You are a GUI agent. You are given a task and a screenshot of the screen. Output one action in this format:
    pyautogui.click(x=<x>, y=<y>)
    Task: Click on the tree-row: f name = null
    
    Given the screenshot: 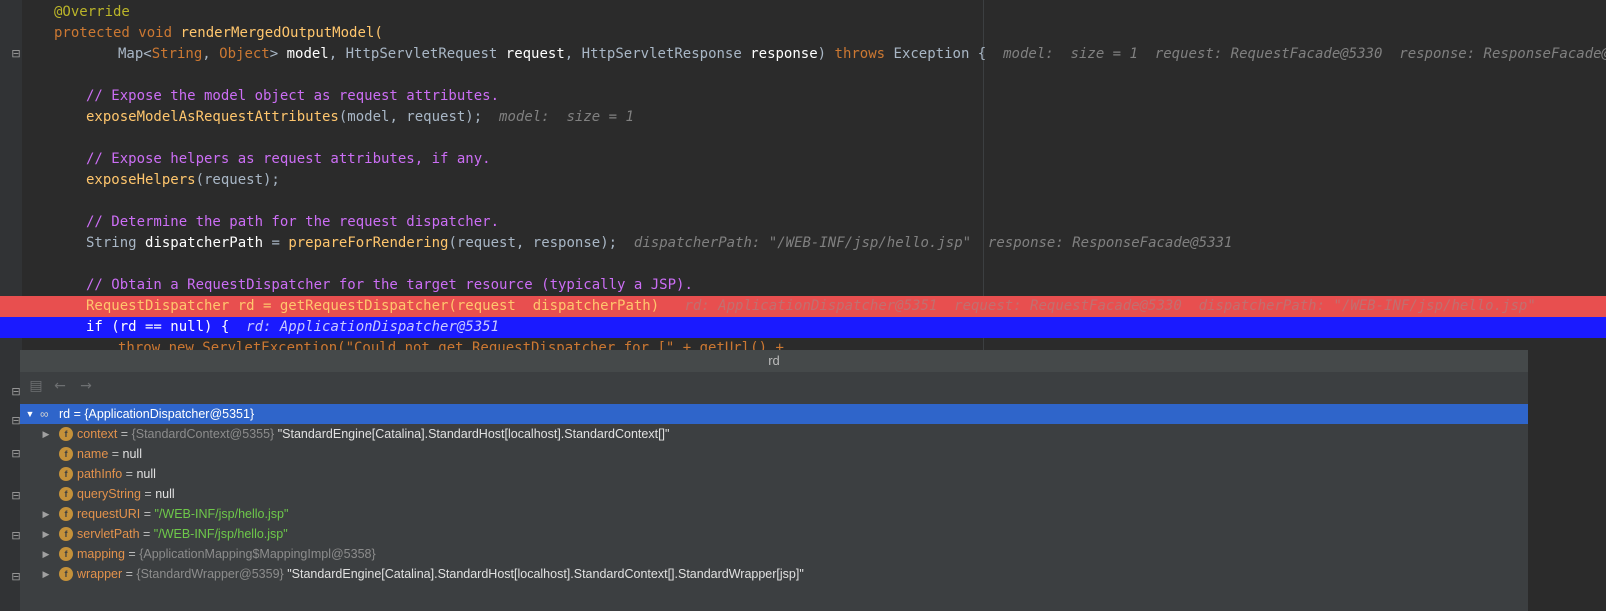 What is the action you would take?
    pyautogui.click(x=774, y=454)
    